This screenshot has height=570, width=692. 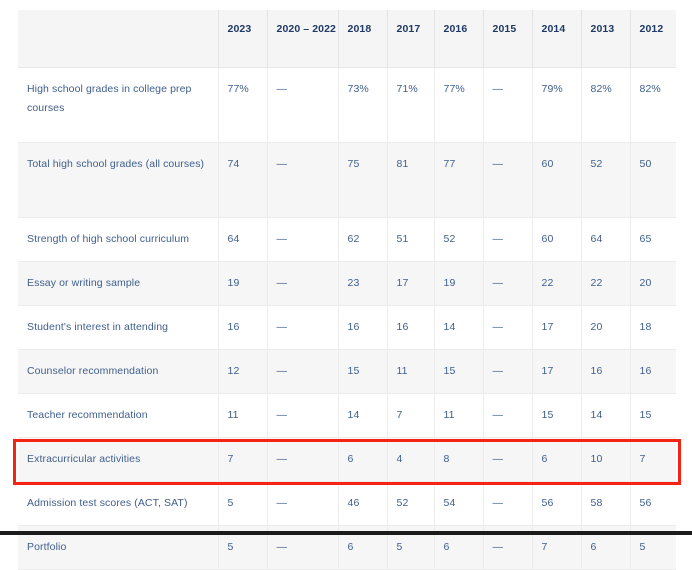 I want to click on table-cell: 46, so click(x=363, y=503).